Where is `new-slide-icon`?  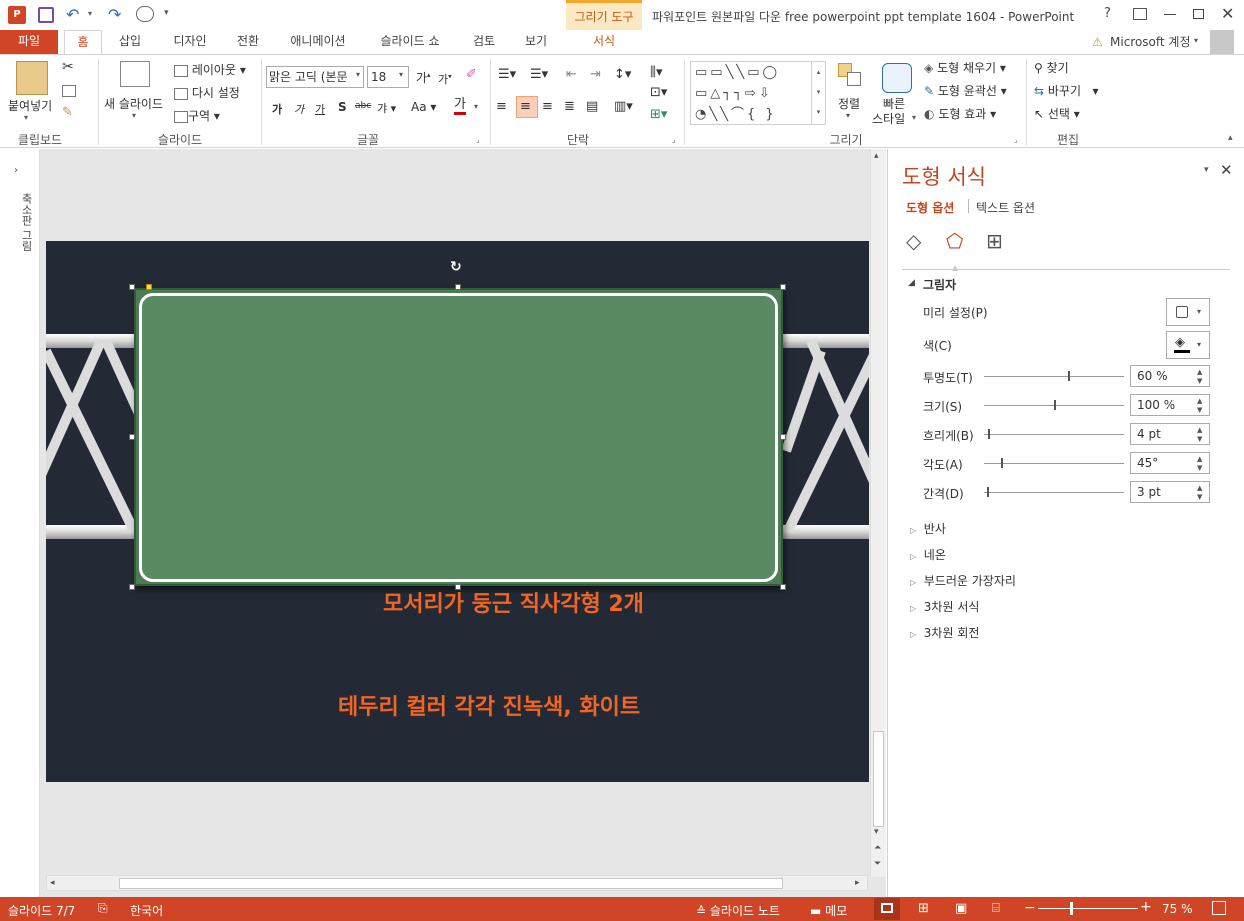 new-slide-icon is located at coordinates (135, 74).